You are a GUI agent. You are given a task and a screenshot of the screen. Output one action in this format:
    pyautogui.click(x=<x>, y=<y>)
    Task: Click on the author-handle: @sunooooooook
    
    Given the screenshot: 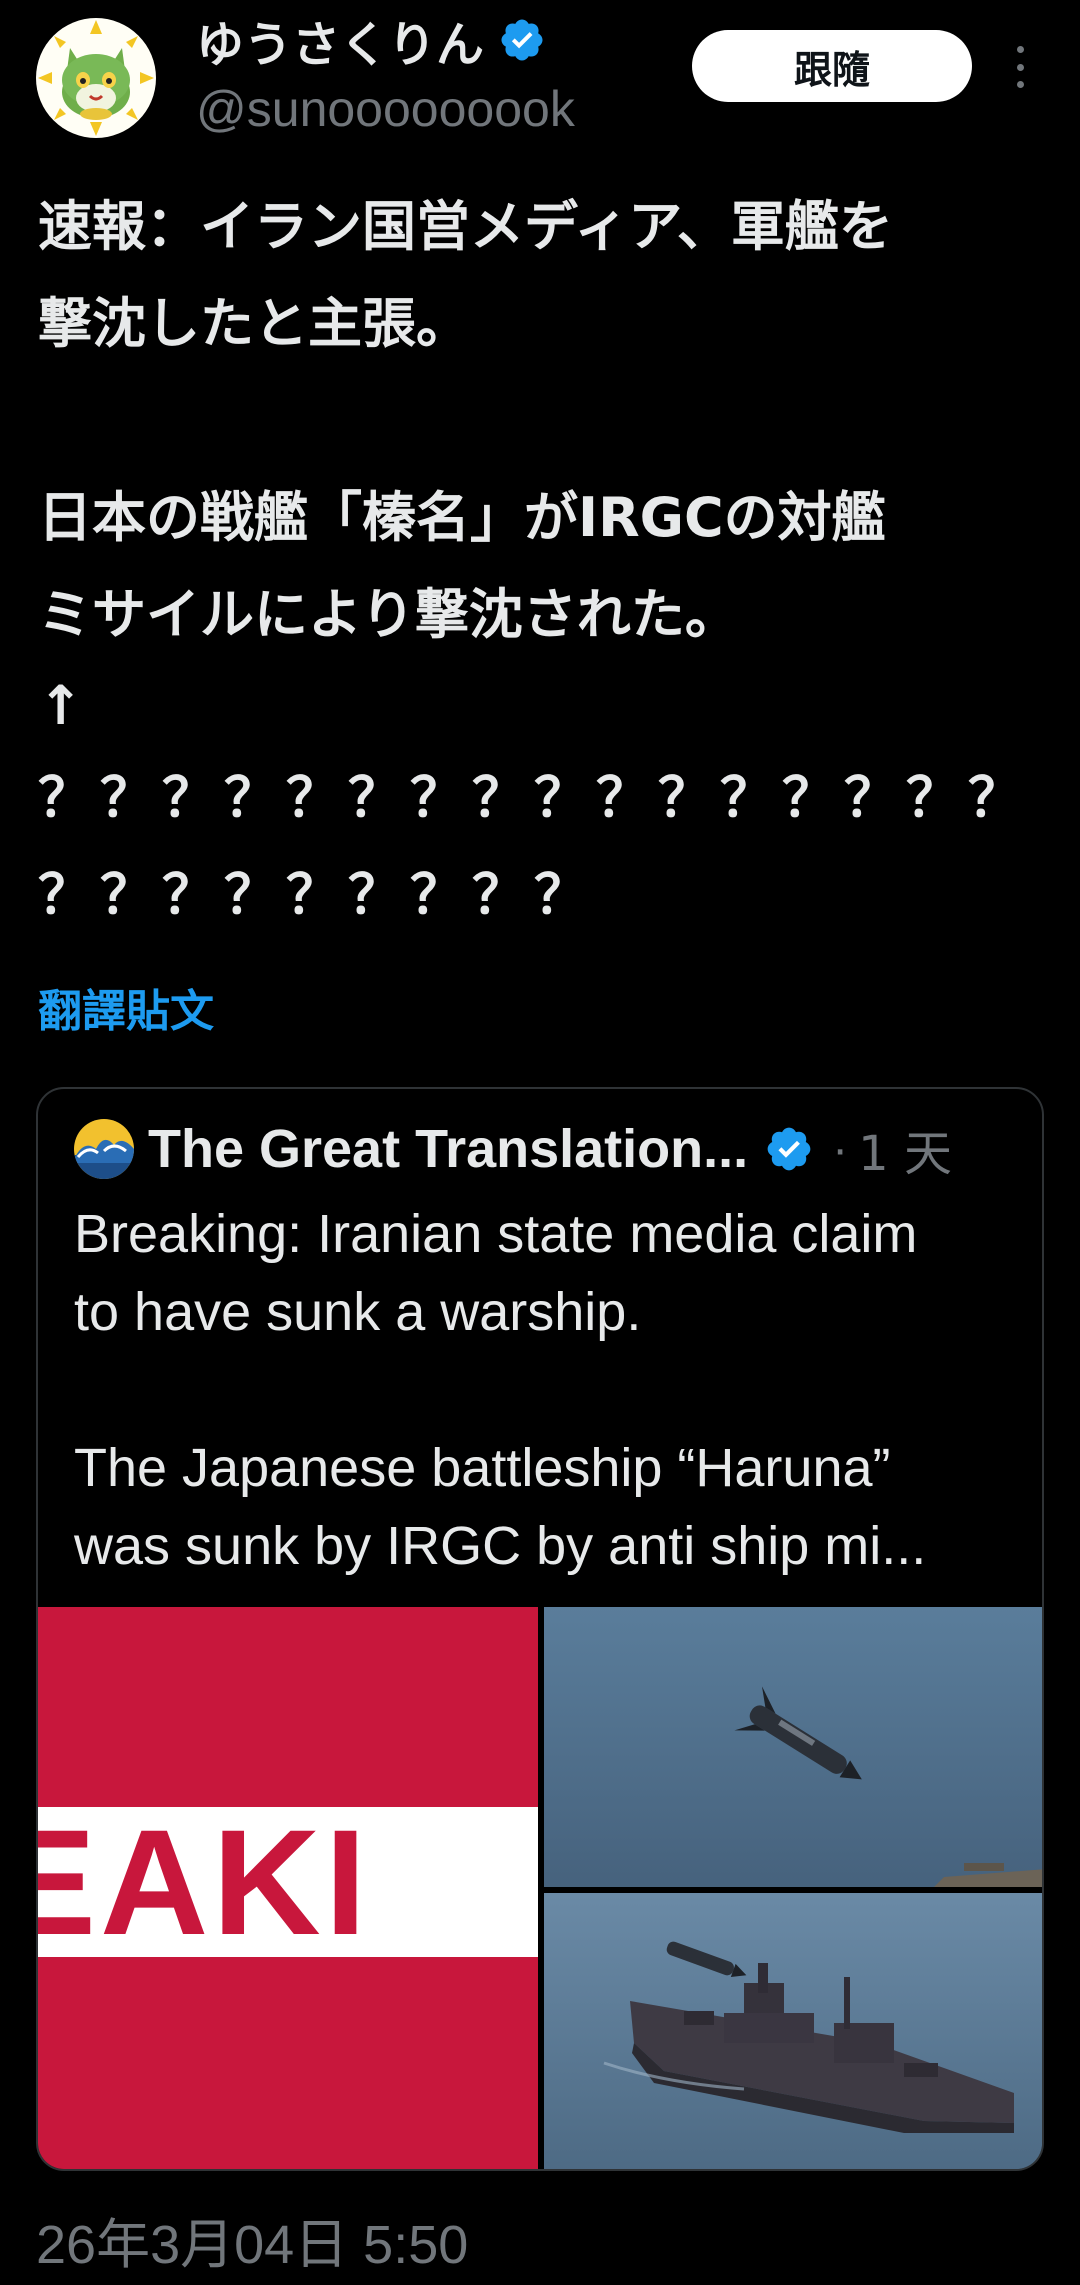 What is the action you would take?
    pyautogui.click(x=385, y=109)
    